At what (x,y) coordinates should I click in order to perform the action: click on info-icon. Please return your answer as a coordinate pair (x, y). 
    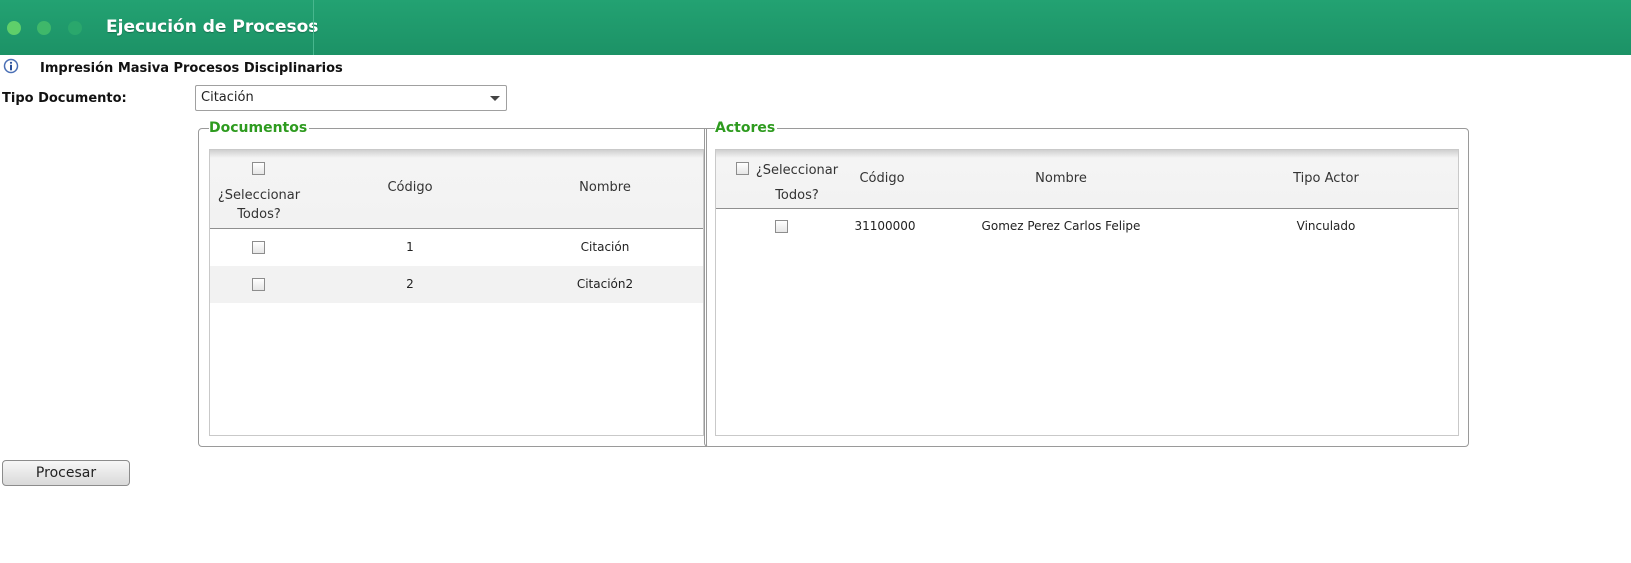
    Looking at the image, I should click on (11, 66).